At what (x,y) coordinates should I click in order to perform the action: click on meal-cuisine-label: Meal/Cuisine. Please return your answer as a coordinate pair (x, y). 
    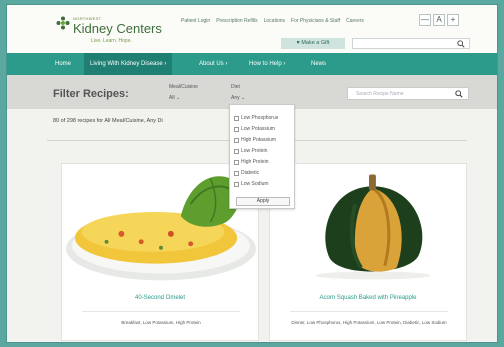
    Looking at the image, I should click on (183, 87).